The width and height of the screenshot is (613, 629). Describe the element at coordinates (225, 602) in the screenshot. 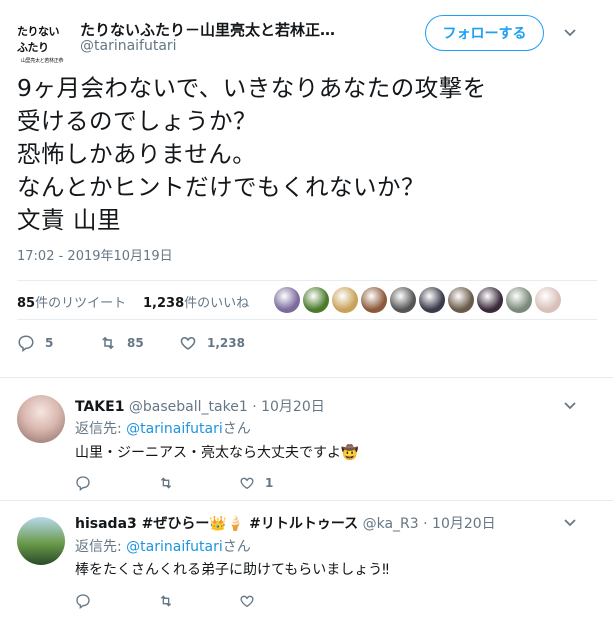

I see `reply-actions` at that location.